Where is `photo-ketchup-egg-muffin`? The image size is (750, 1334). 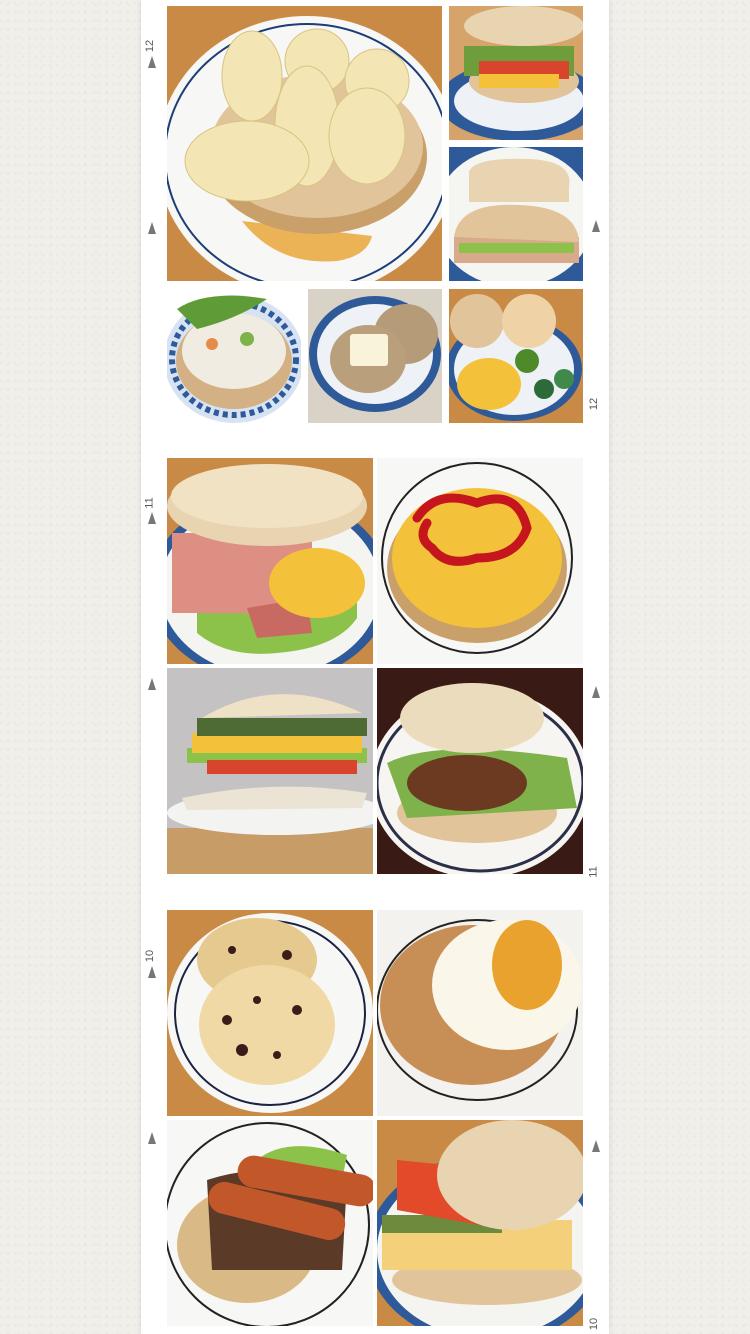 photo-ketchup-egg-muffin is located at coordinates (480, 561).